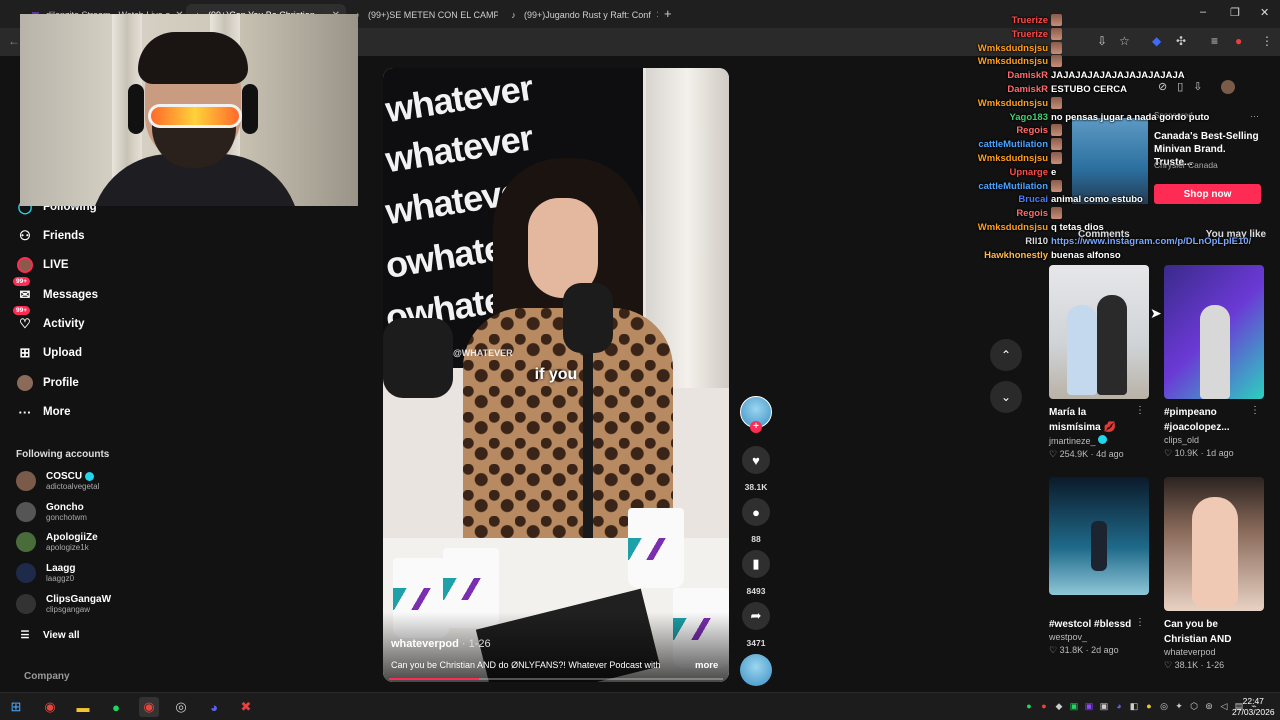 This screenshot has height=720, width=1280. What do you see at coordinates (48, 635) in the screenshot?
I see `view-all-button: ☰ View all` at bounding box center [48, 635].